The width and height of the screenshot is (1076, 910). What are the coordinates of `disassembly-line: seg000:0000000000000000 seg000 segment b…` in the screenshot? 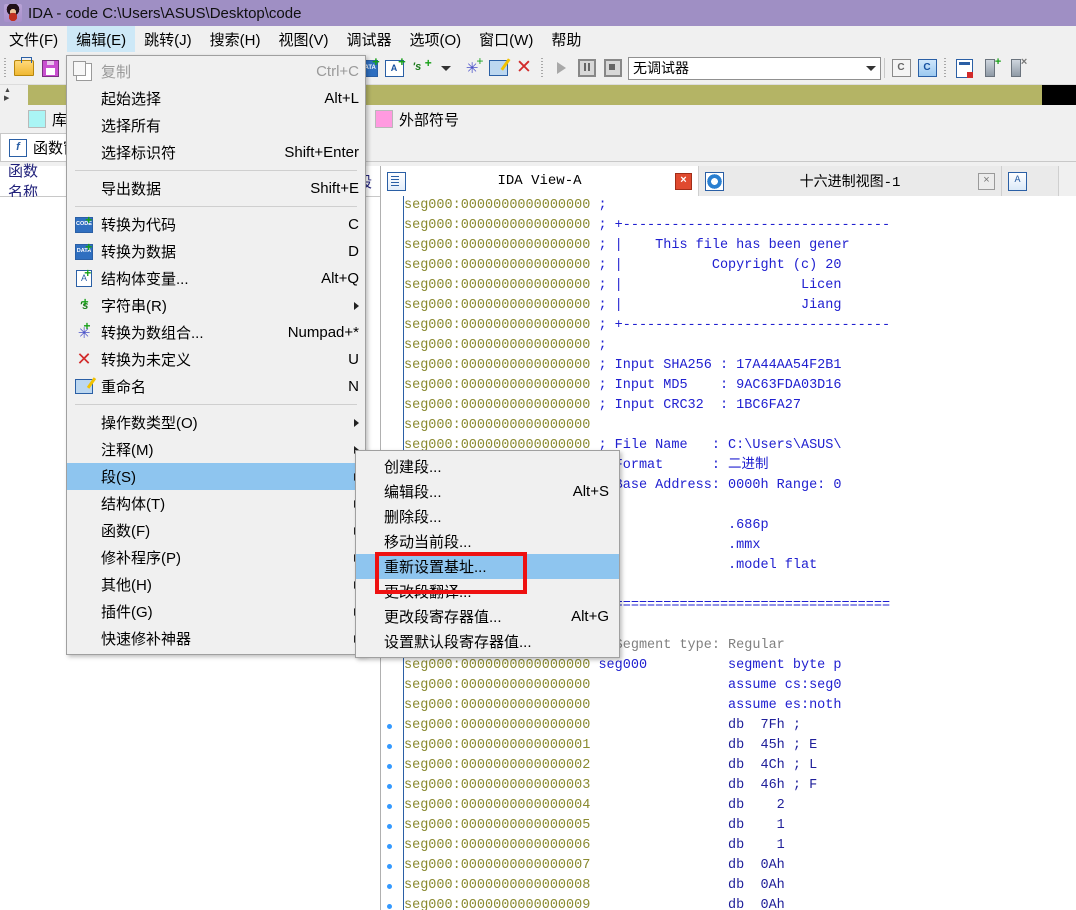 It's located at (740, 666).